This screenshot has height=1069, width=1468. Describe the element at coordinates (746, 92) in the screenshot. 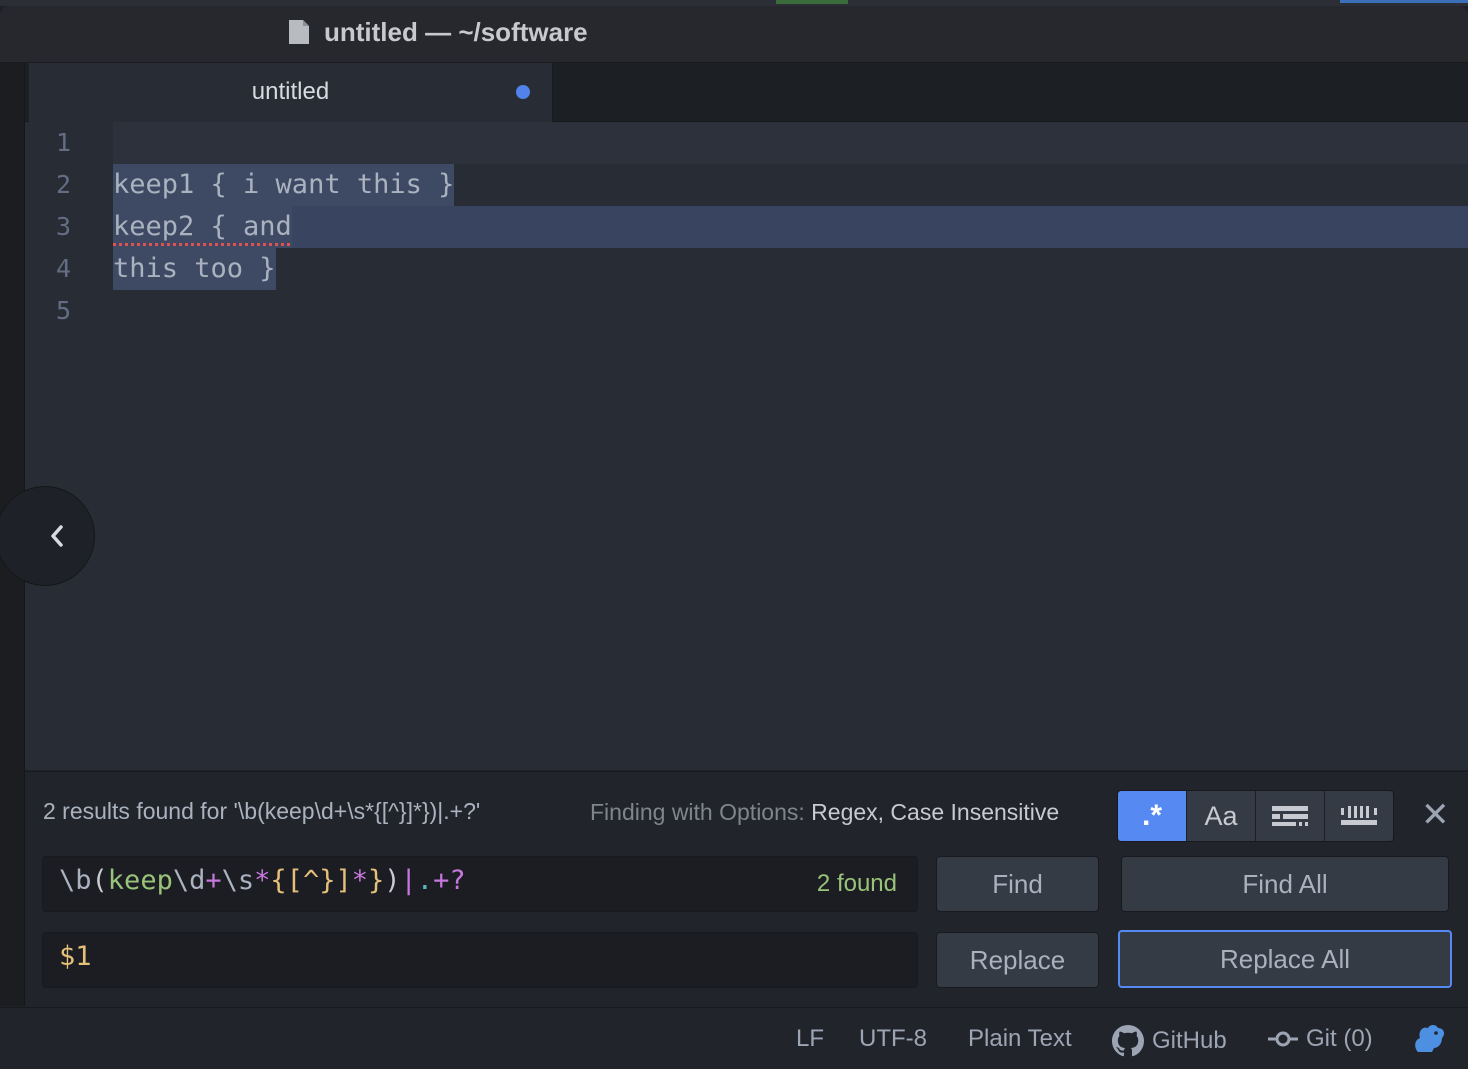

I see `tab-bar: untitled` at that location.